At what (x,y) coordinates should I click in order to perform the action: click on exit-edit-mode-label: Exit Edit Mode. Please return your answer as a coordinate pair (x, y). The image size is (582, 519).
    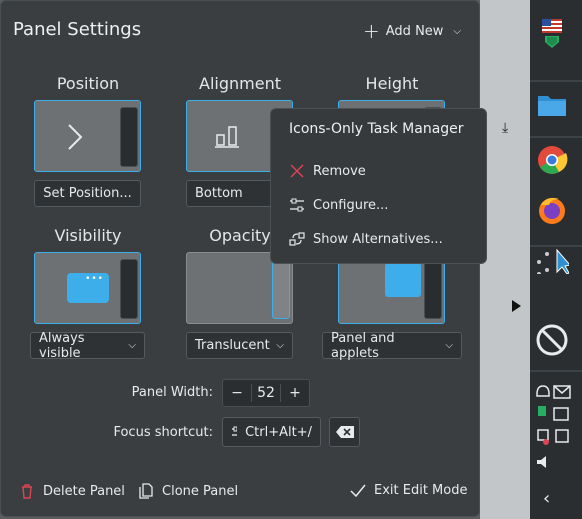
    Looking at the image, I should click on (421, 490).